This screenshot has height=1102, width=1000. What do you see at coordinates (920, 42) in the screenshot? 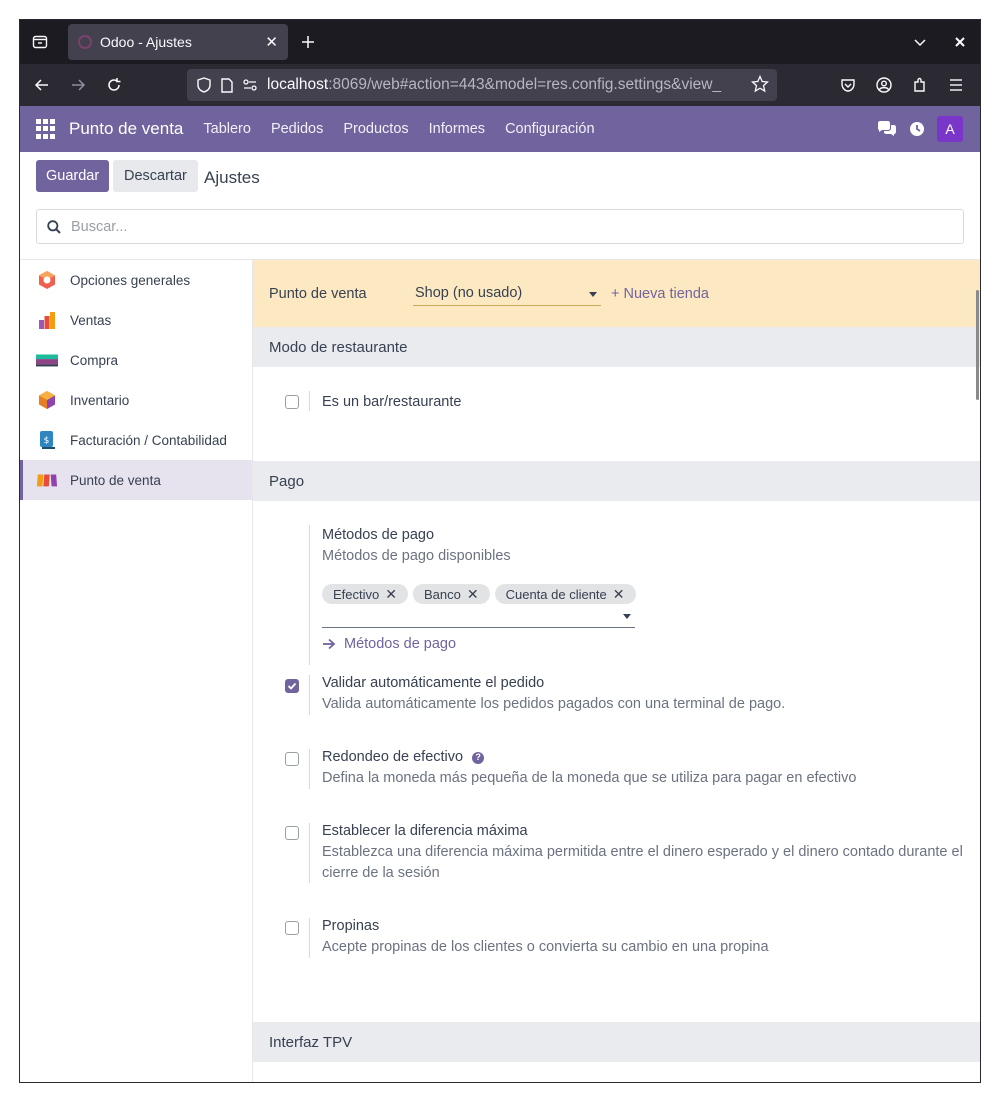
I see `chevron-down-icon` at bounding box center [920, 42].